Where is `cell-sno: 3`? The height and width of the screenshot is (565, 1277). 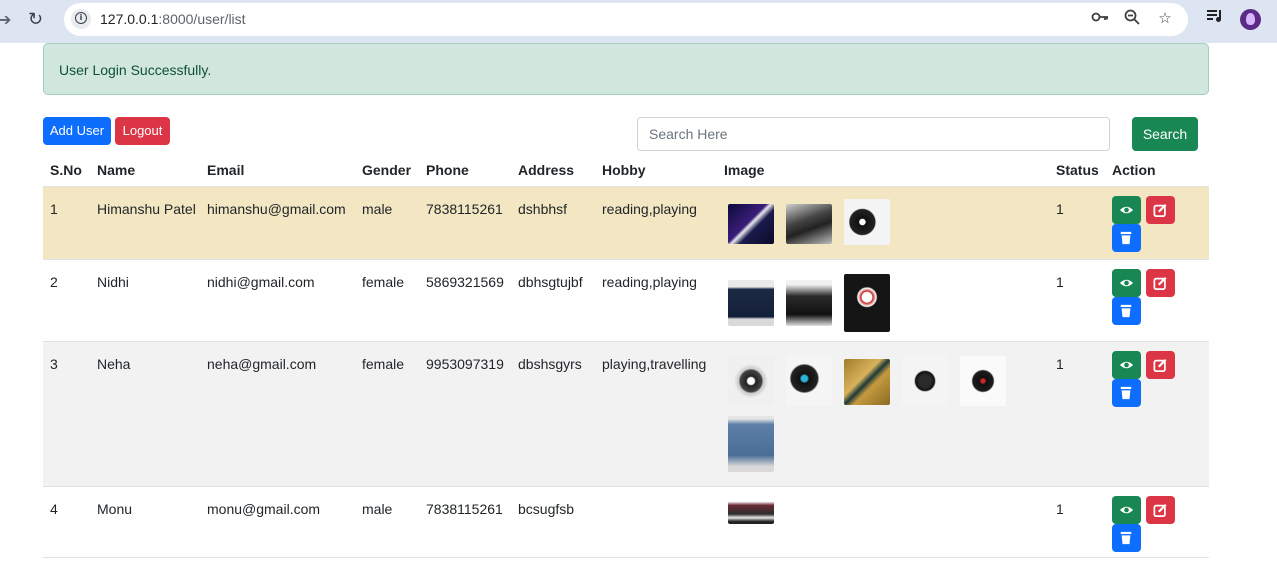
cell-sno: 3 is located at coordinates (54, 364).